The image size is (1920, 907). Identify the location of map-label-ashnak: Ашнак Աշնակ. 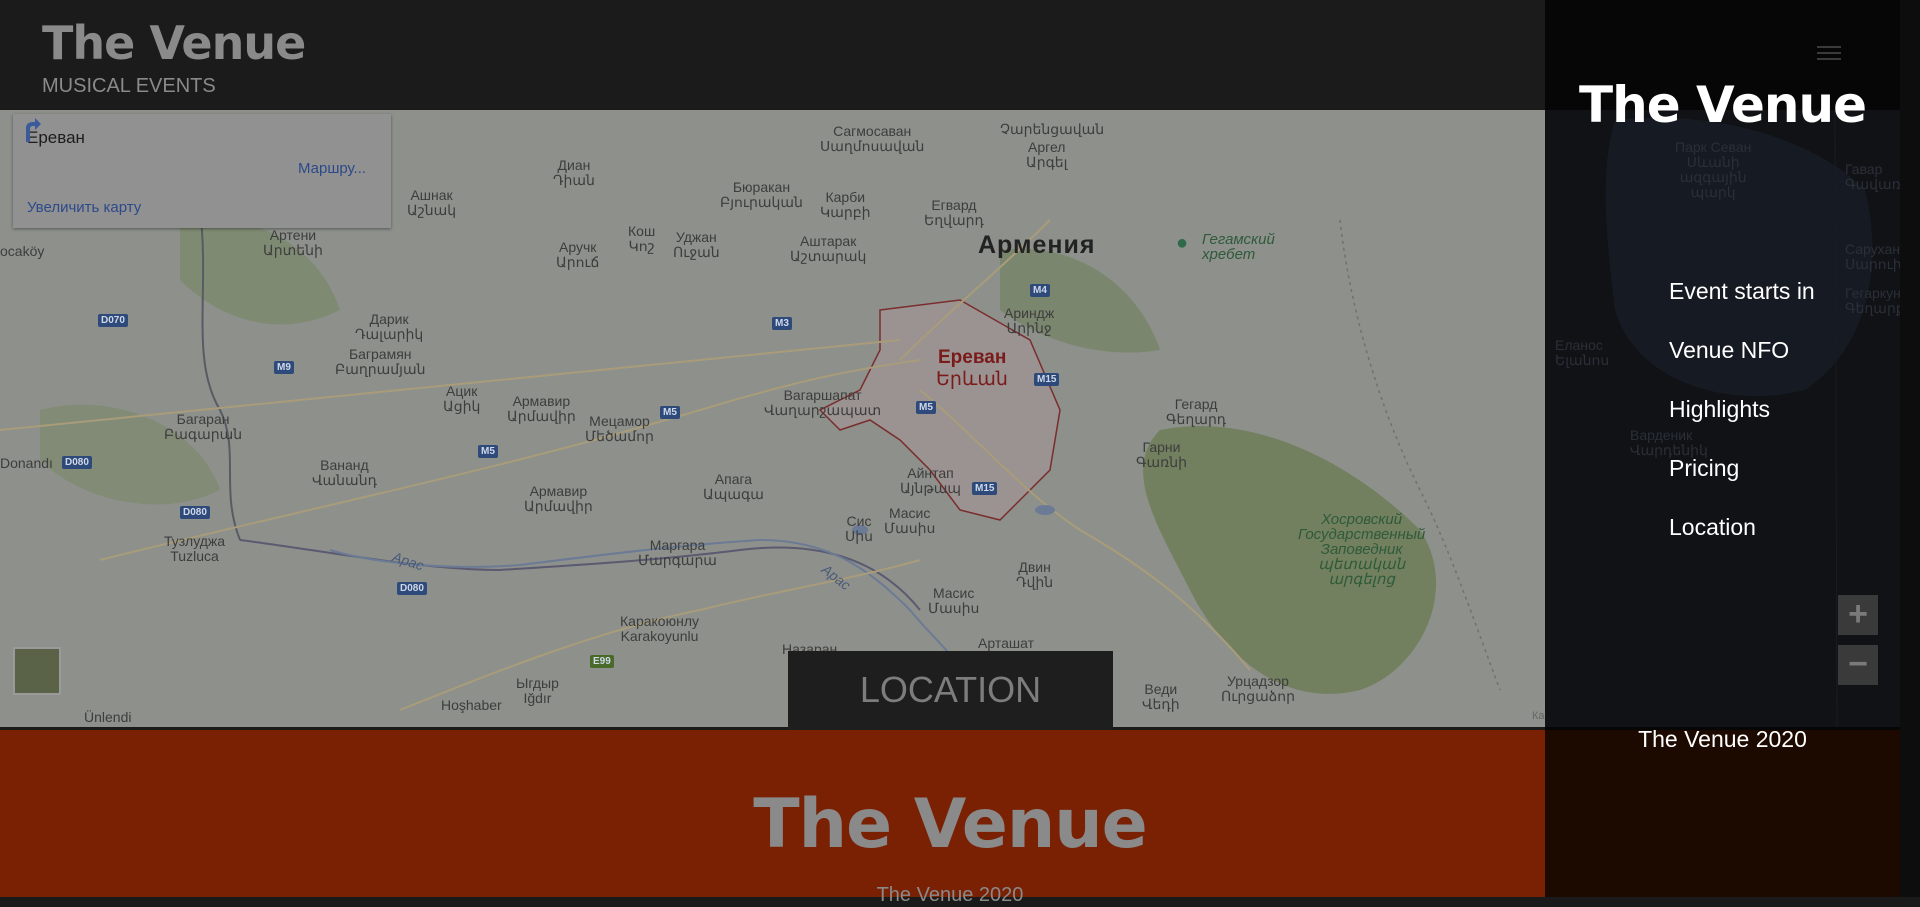
(432, 202).